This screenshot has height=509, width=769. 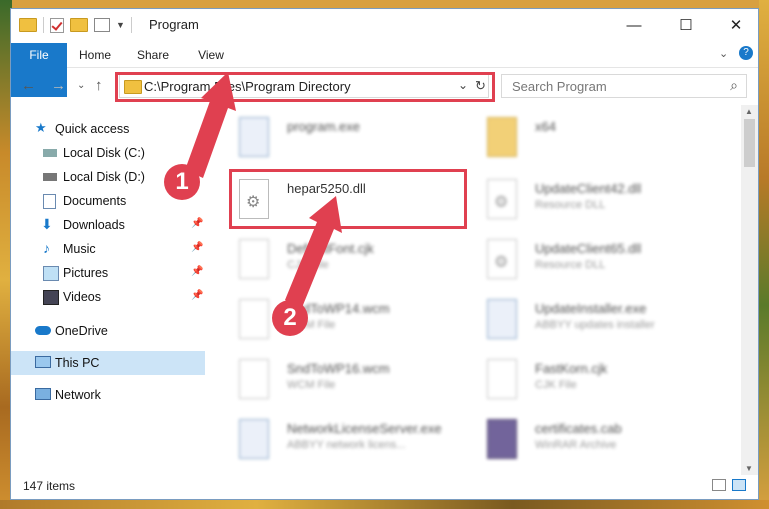 I want to click on step-badge-2: 2, so click(x=290, y=318).